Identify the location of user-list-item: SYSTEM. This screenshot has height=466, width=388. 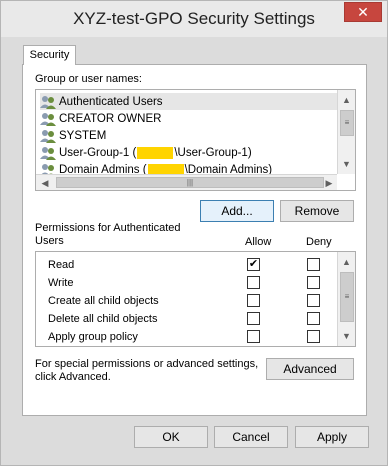
(190, 135).